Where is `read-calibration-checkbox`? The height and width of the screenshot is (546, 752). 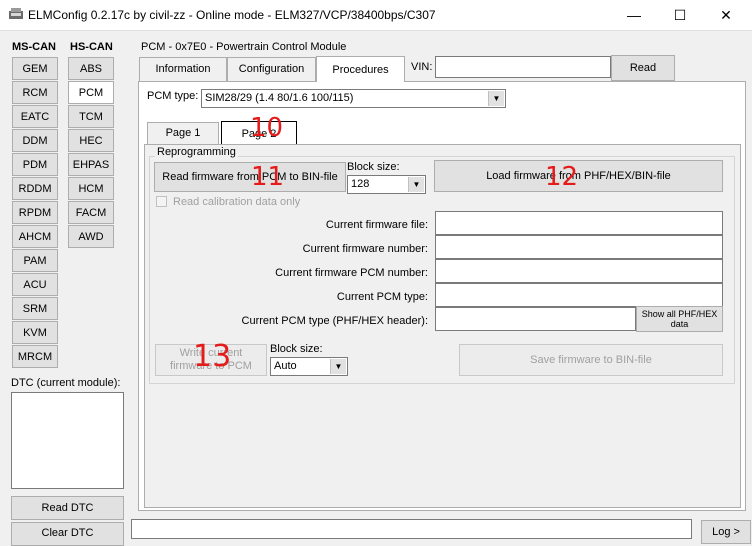
read-calibration-checkbox is located at coordinates (161, 201).